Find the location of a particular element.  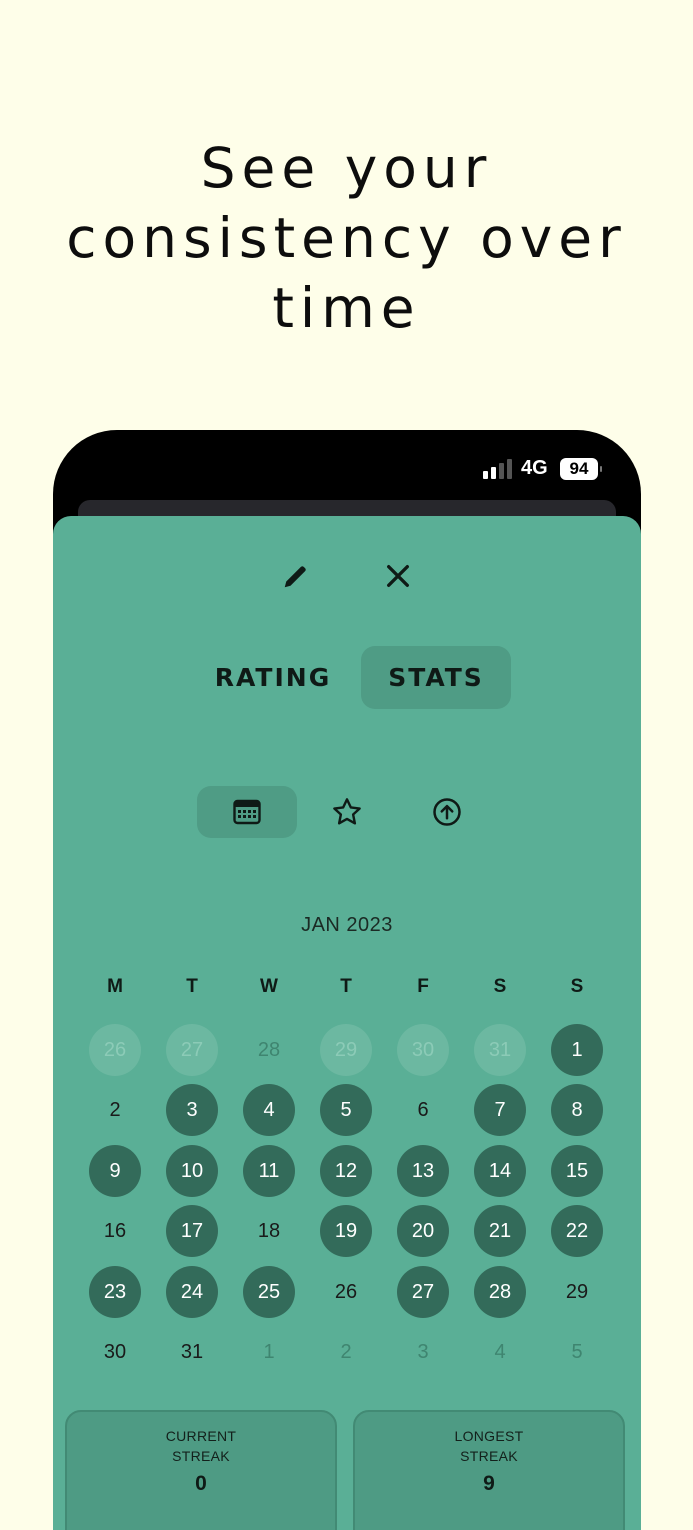

calendar-day: 4 is located at coordinates (269, 1110).